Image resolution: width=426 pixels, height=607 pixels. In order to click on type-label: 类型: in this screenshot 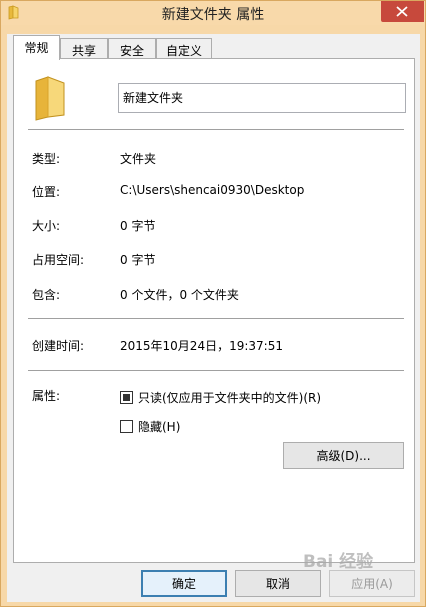, I will do `click(46, 159)`.